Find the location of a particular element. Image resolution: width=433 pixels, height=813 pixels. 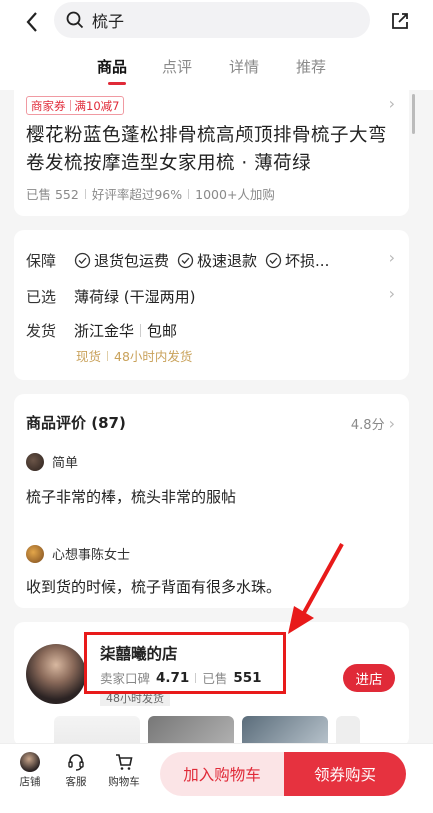

store-tag: 48小时发货 is located at coordinates (135, 699).